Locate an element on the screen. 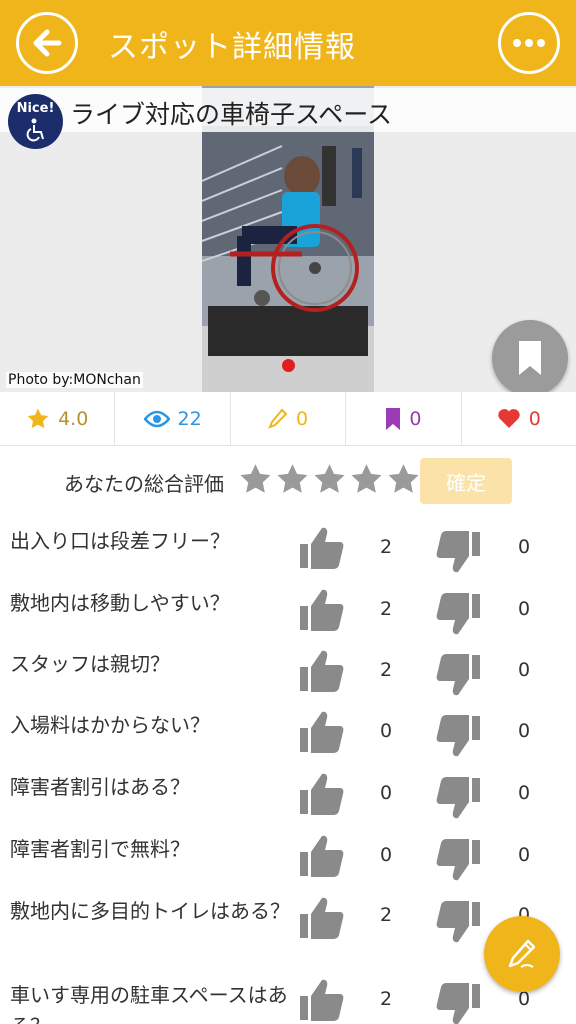 This screenshot has height=1024, width=576. bookmarks-stat: 0 is located at coordinates (404, 418).